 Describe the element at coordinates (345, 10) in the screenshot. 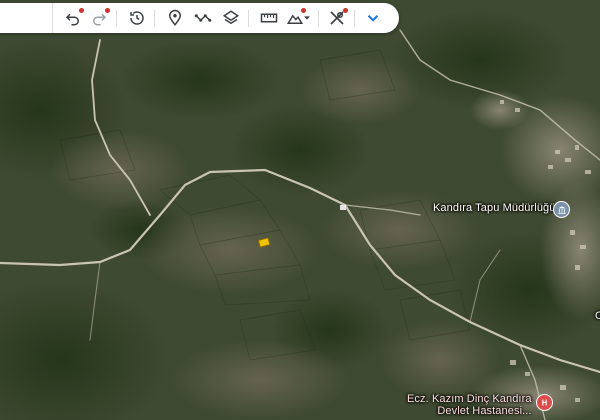

I see `tools-notification-dot` at that location.